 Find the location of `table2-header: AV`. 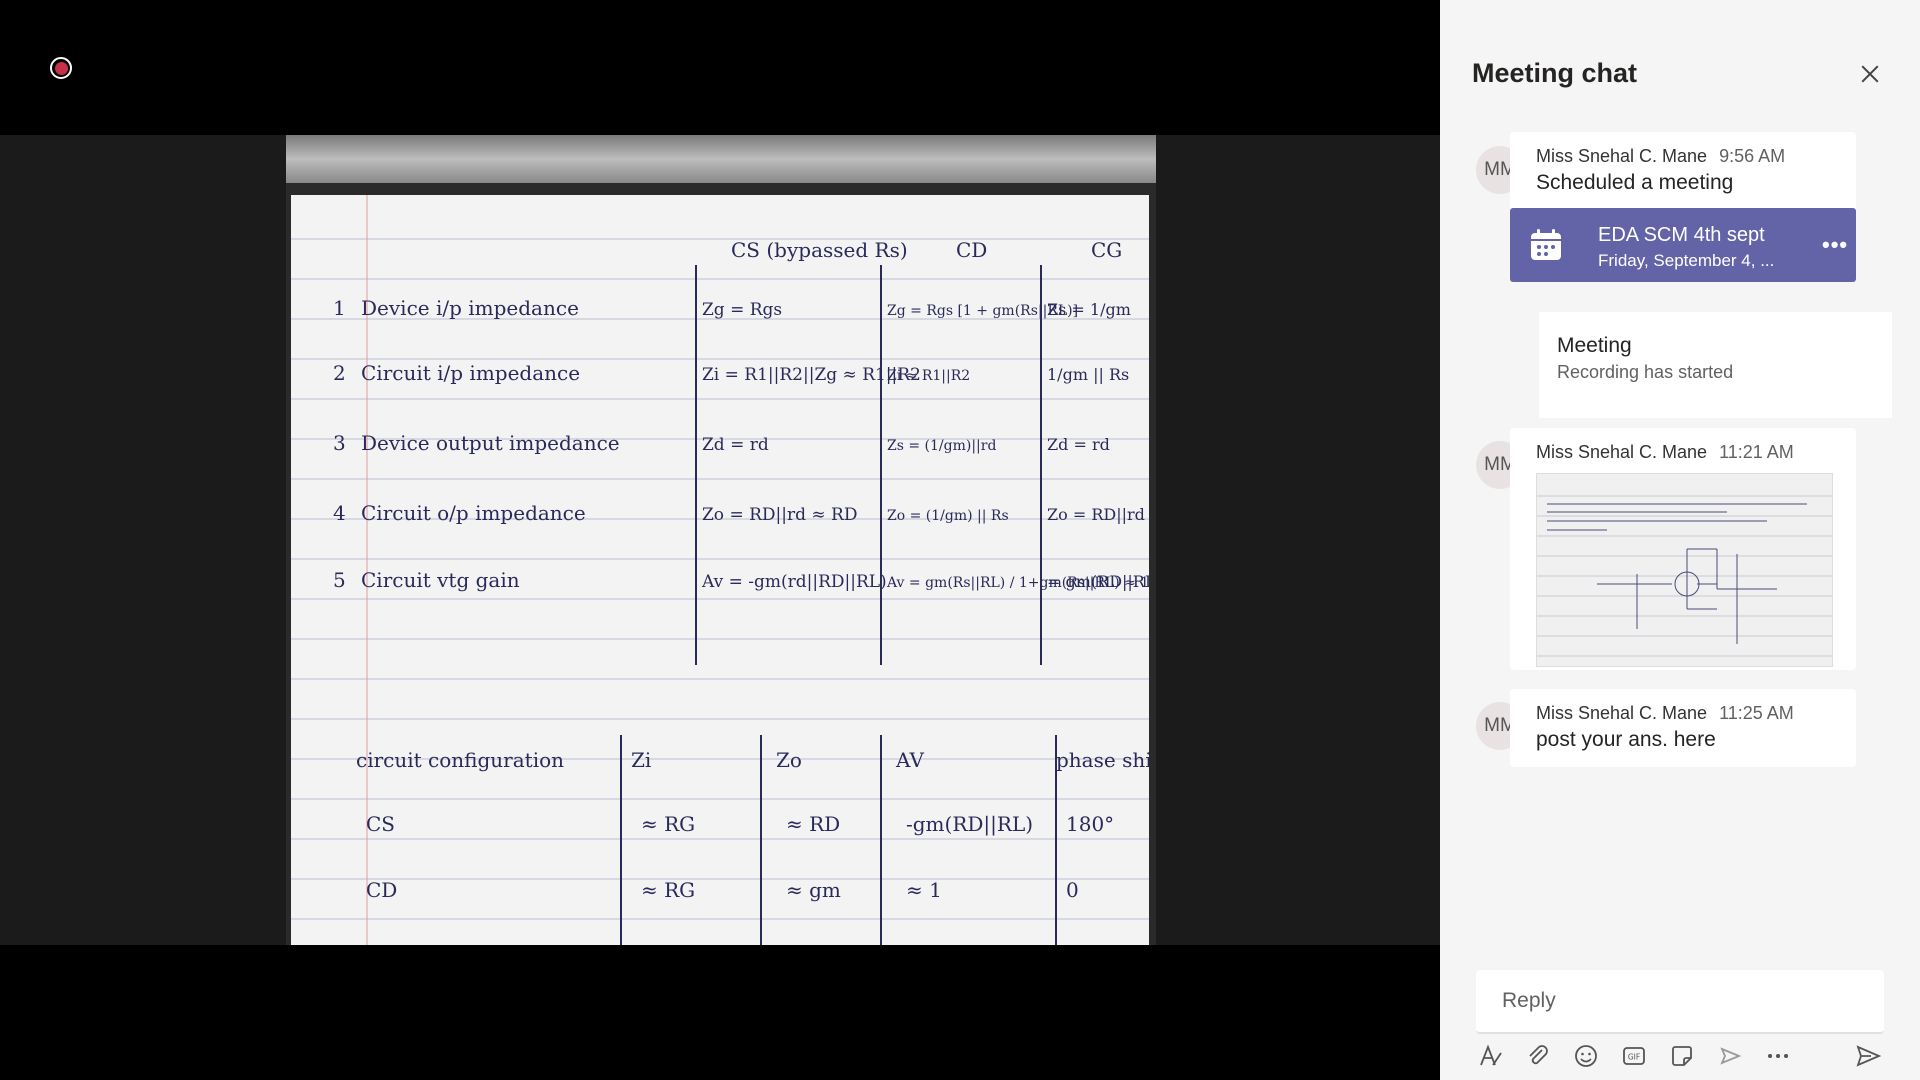

table2-header: AV is located at coordinates (909, 760).